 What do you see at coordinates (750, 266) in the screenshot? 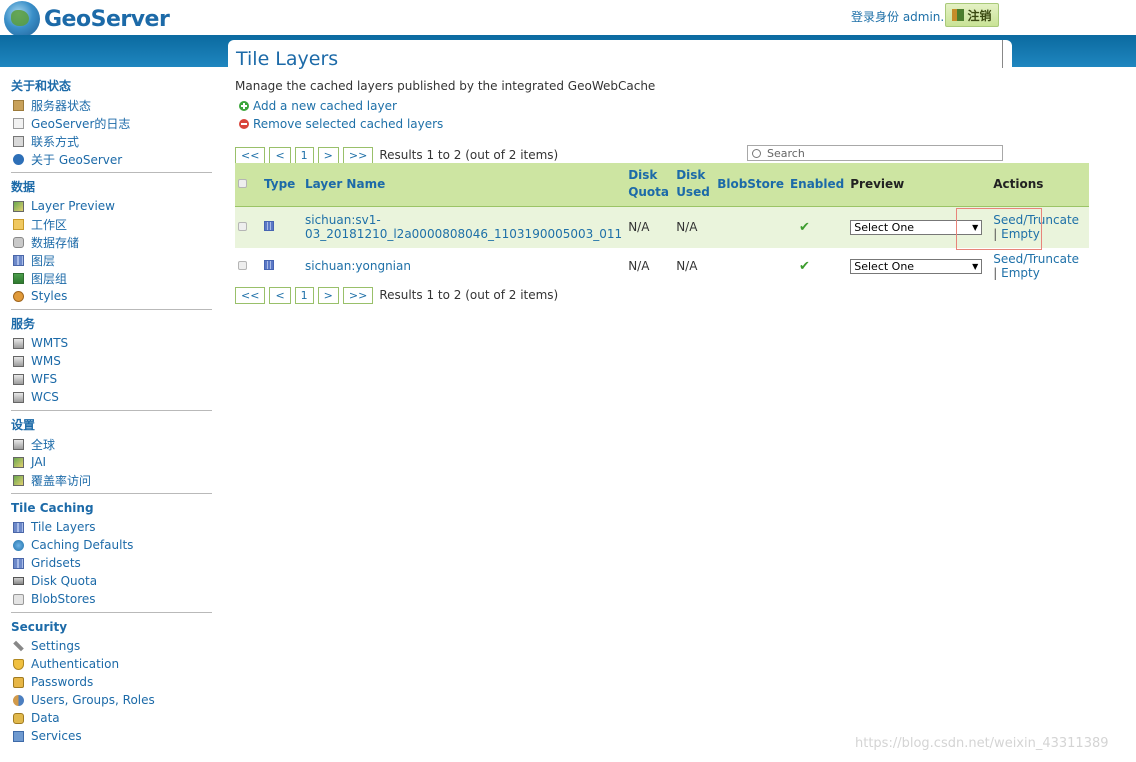
I see `blobstore-cell` at bounding box center [750, 266].